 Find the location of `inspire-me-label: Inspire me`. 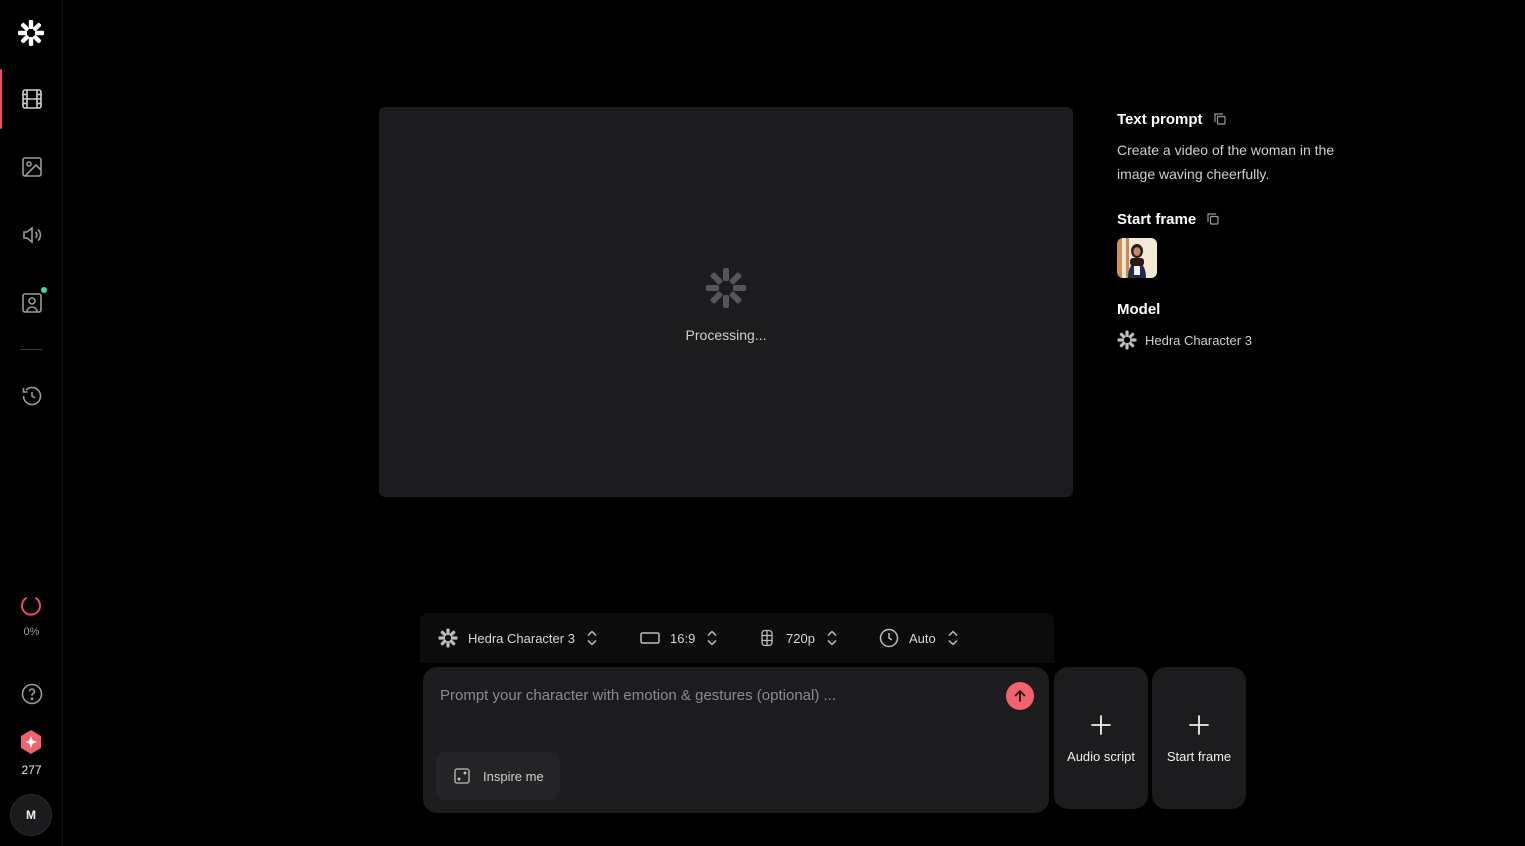

inspire-me-label: Inspire me is located at coordinates (513, 776).